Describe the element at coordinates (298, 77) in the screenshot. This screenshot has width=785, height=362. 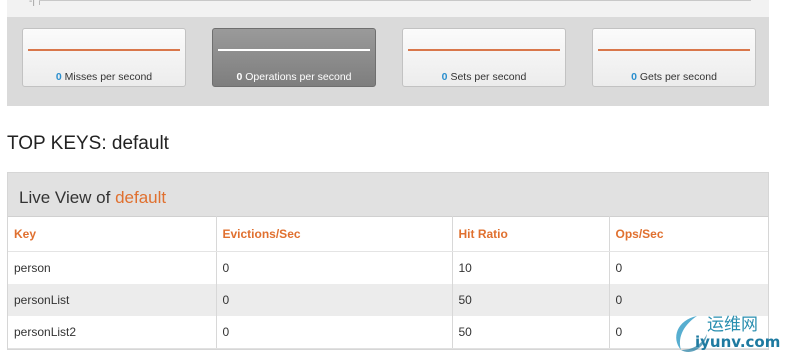
I see `stat-caption: Operations per second` at that location.